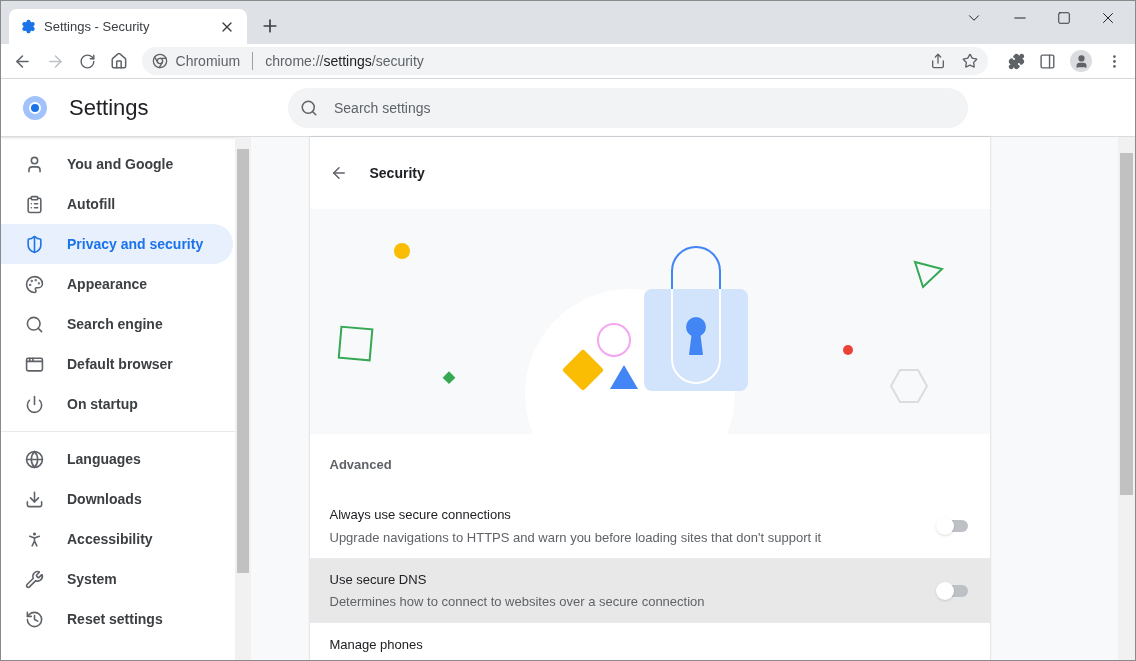 Image resolution: width=1136 pixels, height=661 pixels. What do you see at coordinates (34, 364) in the screenshot?
I see `browser-window-icon` at bounding box center [34, 364].